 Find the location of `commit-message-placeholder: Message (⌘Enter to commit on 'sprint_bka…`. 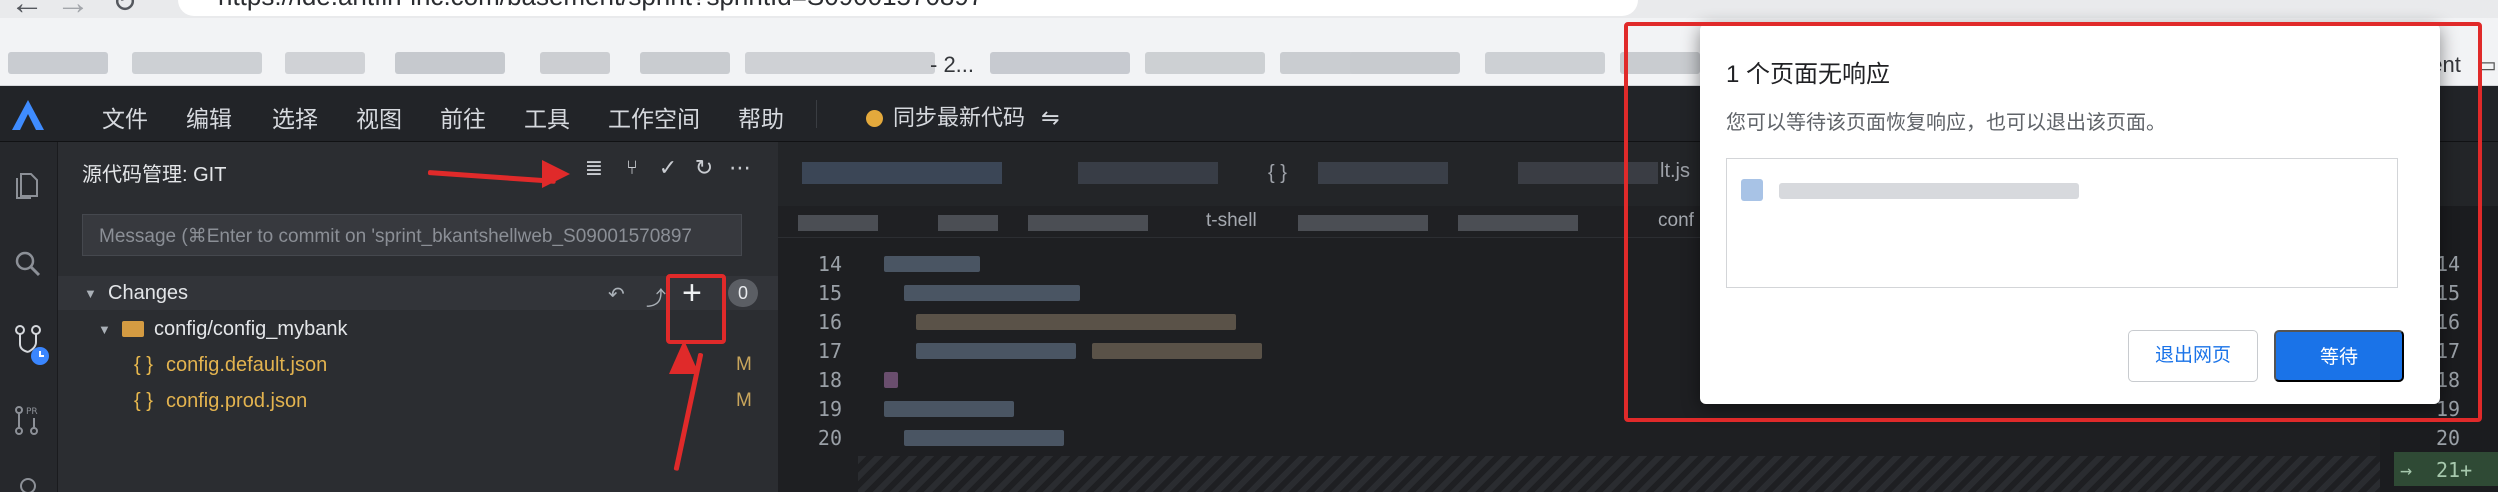

commit-message-placeholder: Message (⌘Enter to commit on 'sprint_bka… is located at coordinates (395, 236).